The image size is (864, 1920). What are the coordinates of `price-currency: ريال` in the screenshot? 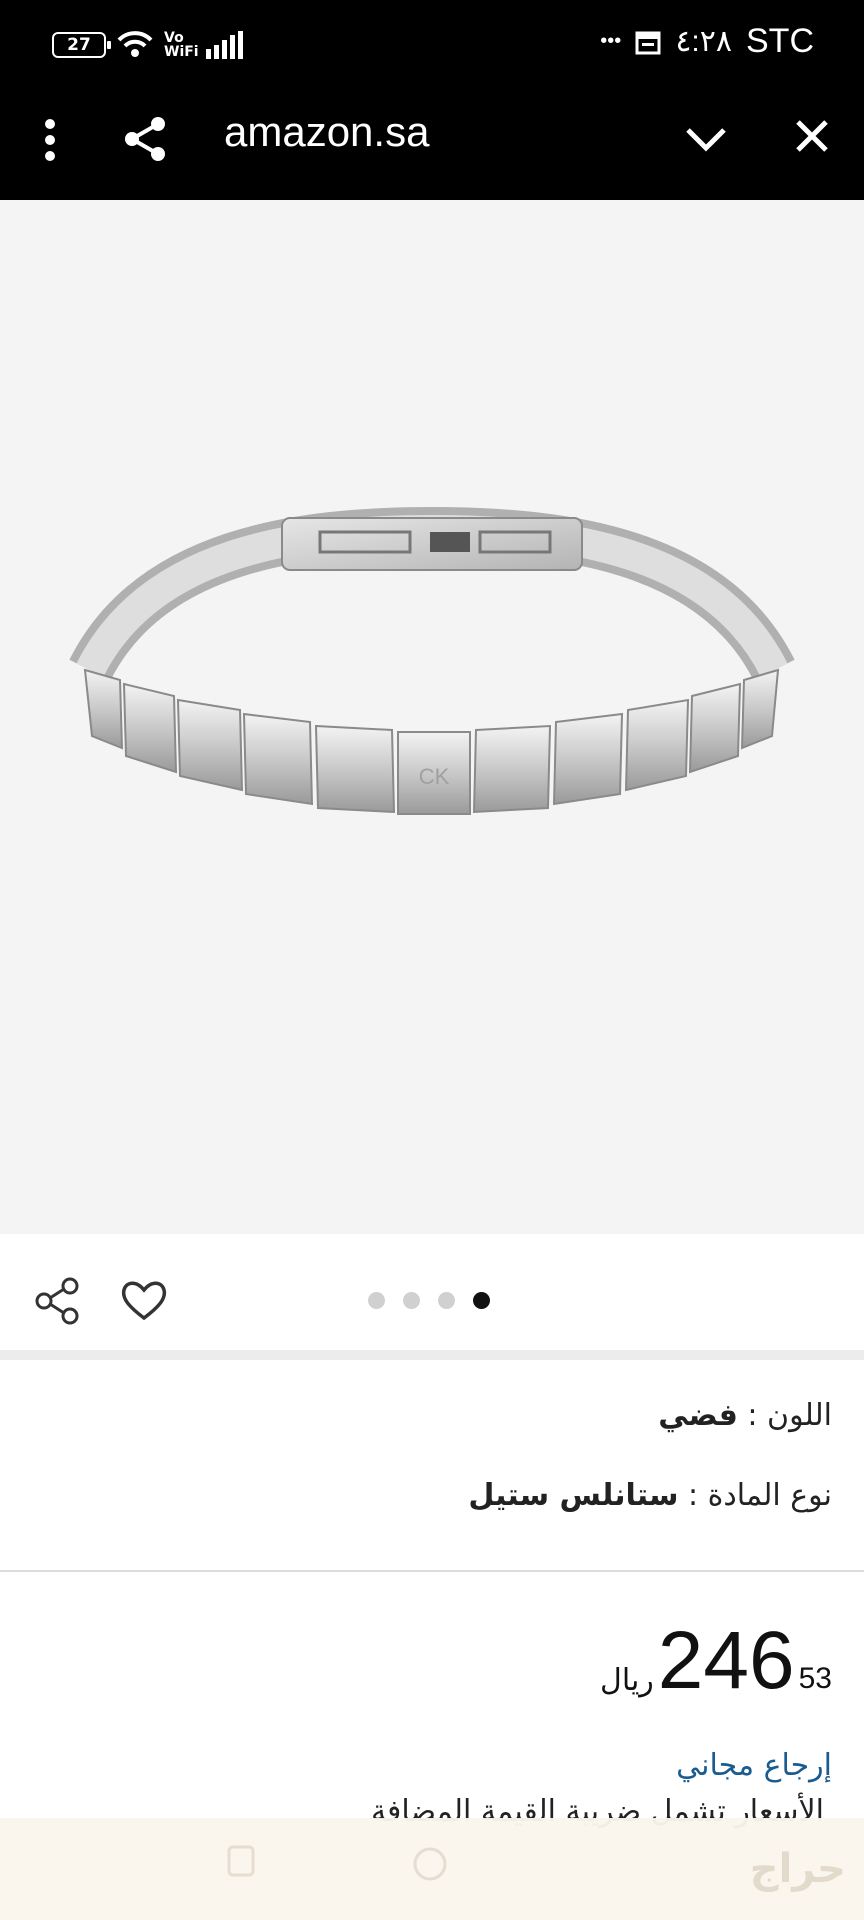 It's located at (627, 1680).